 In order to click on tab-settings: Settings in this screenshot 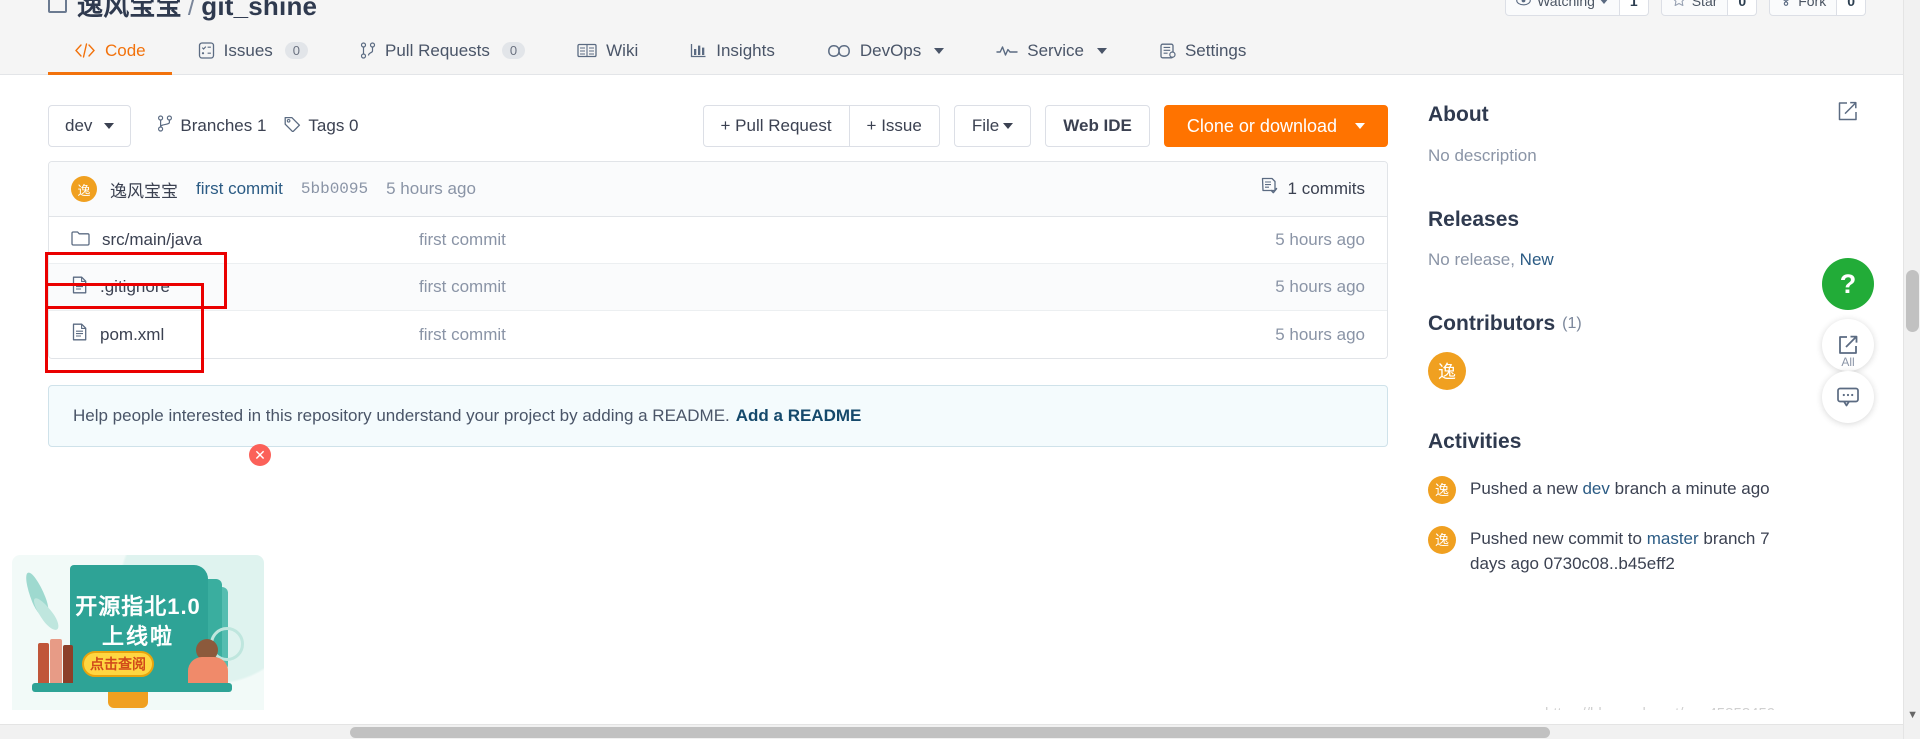, I will do `click(1202, 50)`.